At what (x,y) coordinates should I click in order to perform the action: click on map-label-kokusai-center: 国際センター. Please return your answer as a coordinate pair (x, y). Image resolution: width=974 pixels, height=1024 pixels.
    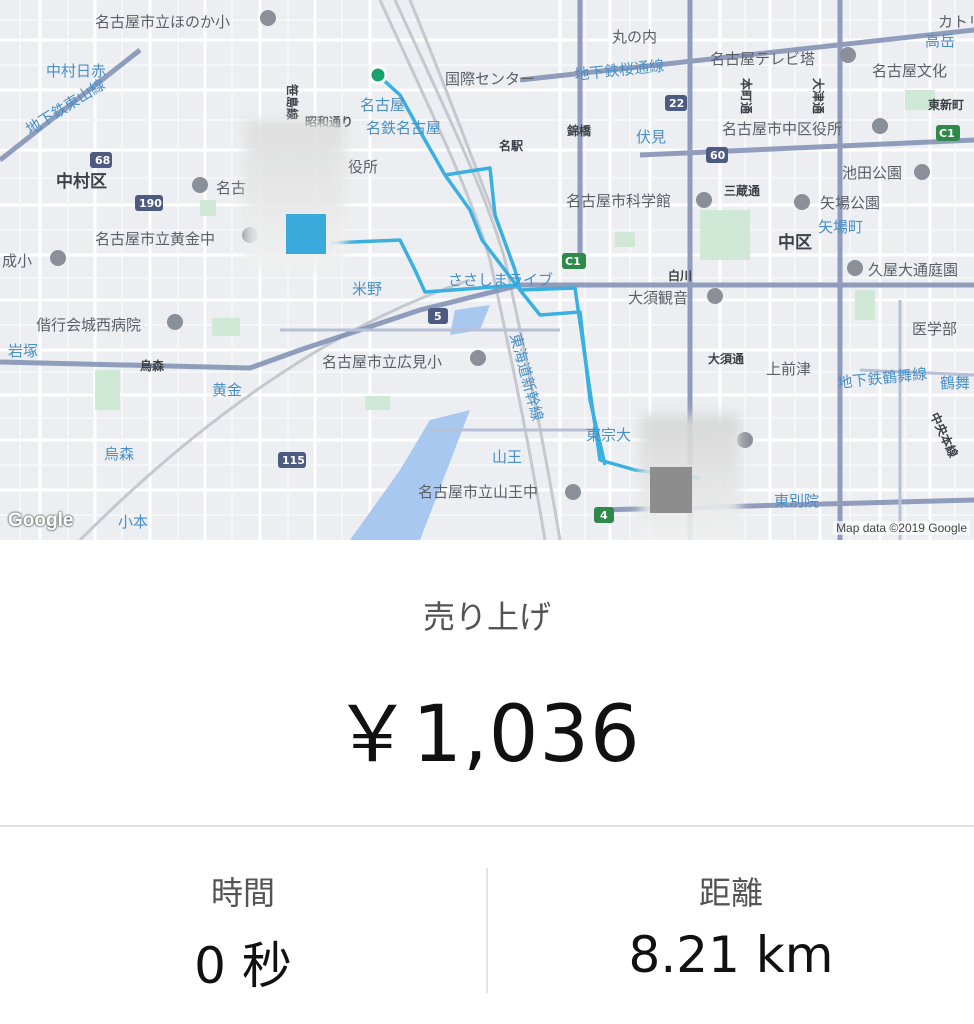
    Looking at the image, I should click on (490, 79).